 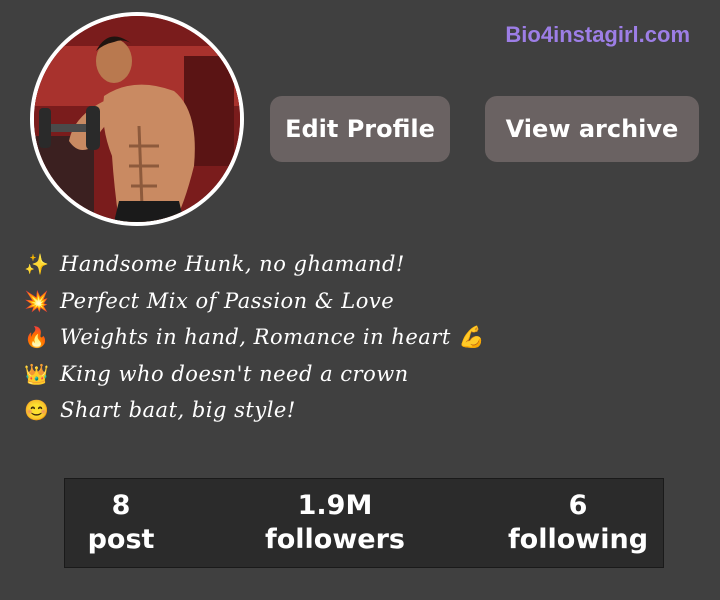 What do you see at coordinates (37, 300) in the screenshot?
I see `collision-icon: 💥` at bounding box center [37, 300].